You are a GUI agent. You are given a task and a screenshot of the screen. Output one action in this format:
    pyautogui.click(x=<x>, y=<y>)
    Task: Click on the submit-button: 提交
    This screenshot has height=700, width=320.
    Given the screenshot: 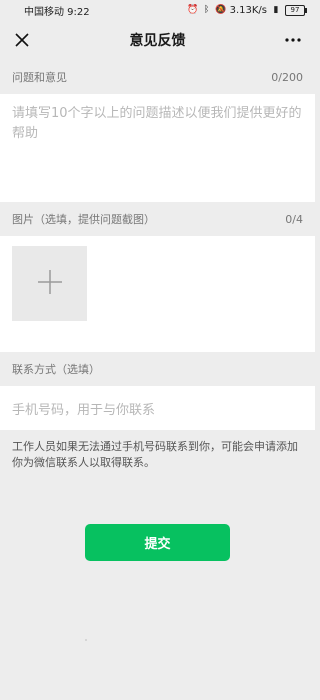 What is the action you would take?
    pyautogui.click(x=157, y=542)
    